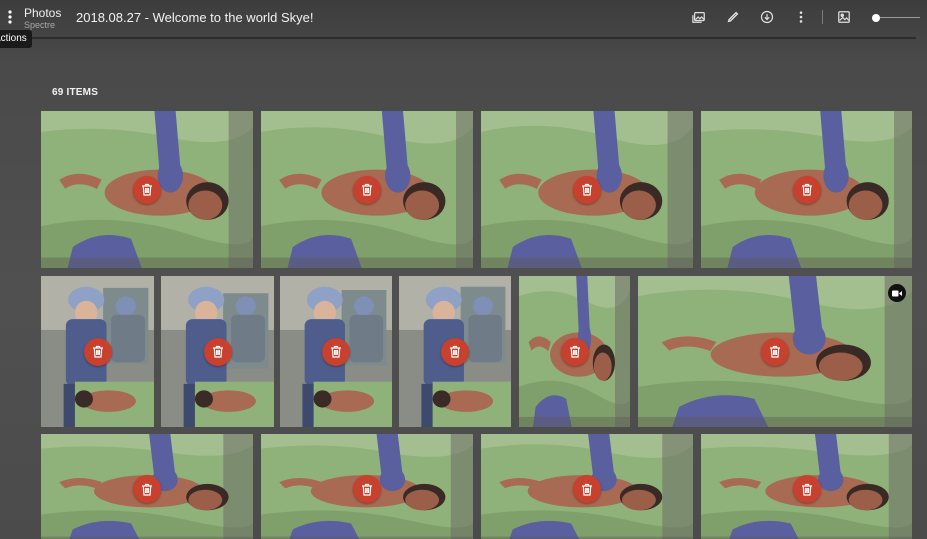 This screenshot has height=539, width=927. What do you see at coordinates (43, 13) in the screenshot?
I see `app-title: Photos` at bounding box center [43, 13].